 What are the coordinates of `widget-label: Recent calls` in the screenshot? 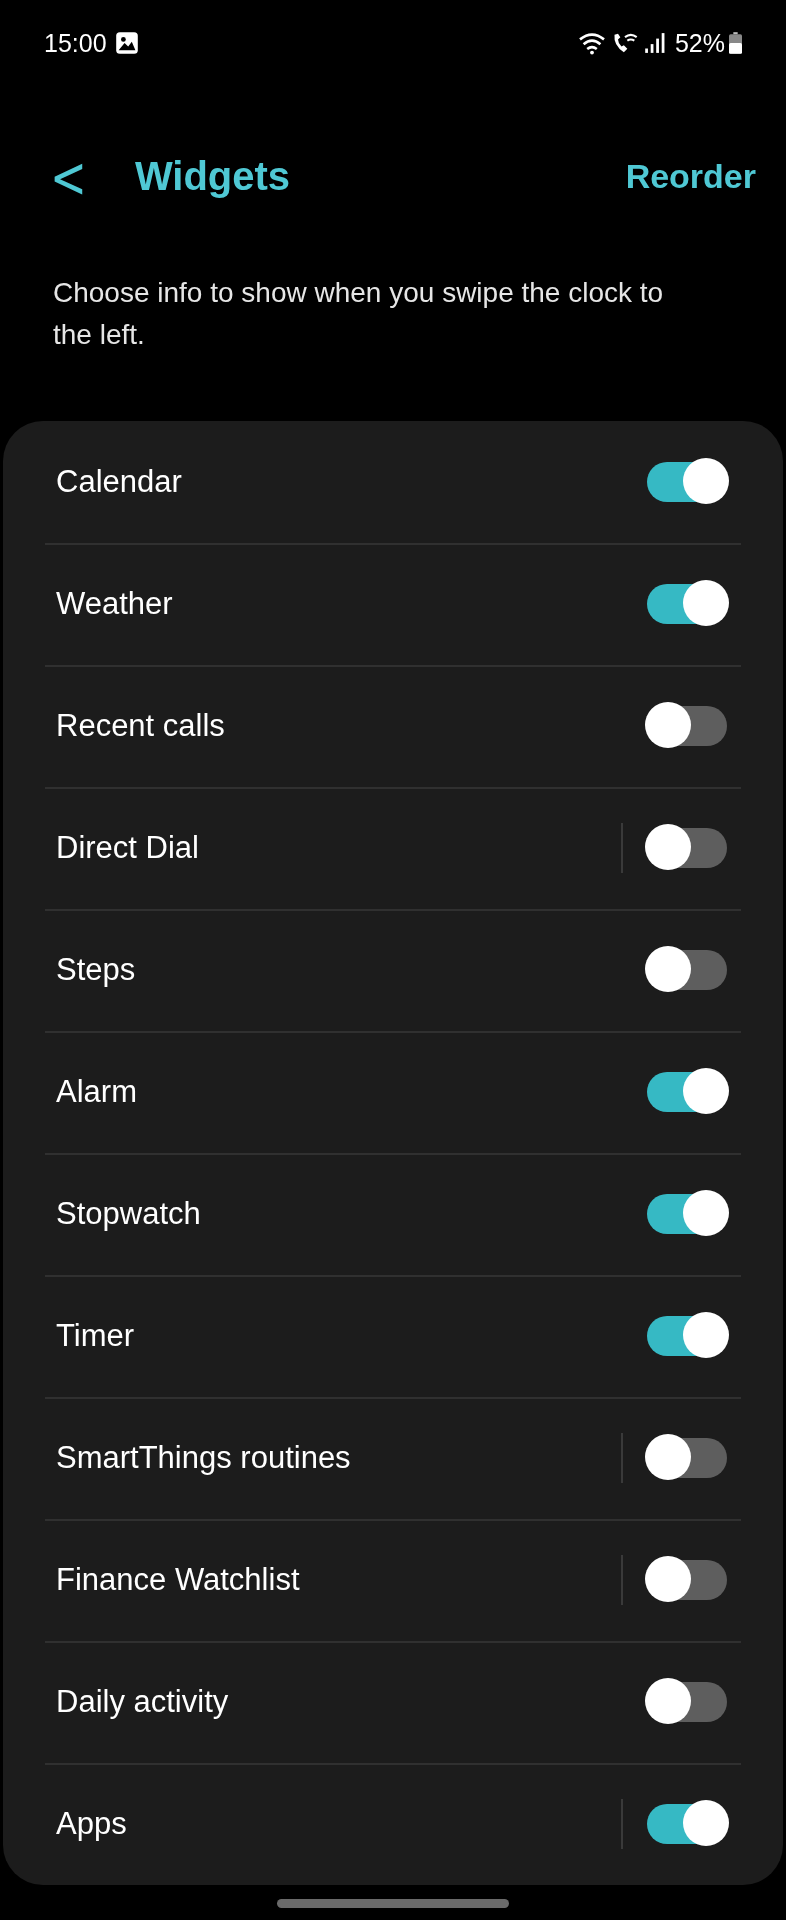 It's located at (141, 726).